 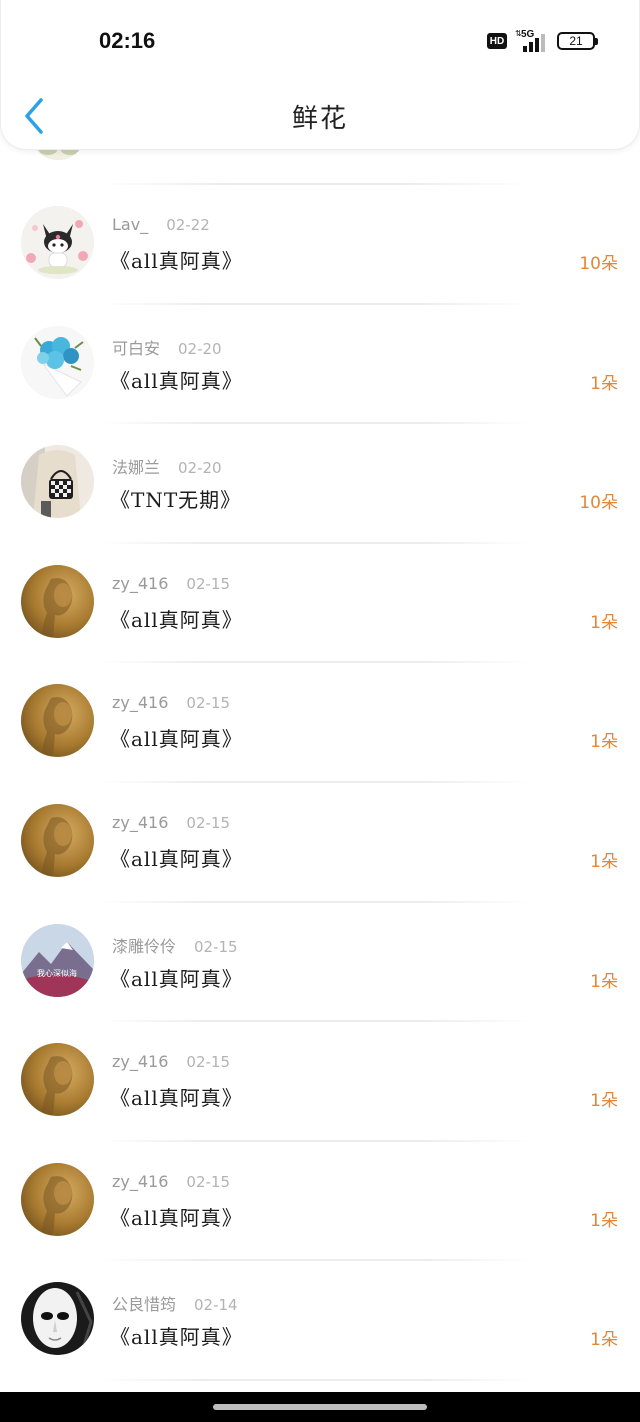 What do you see at coordinates (167, 466) in the screenshot?
I see `row-meta: 法娜兰 02-20` at bounding box center [167, 466].